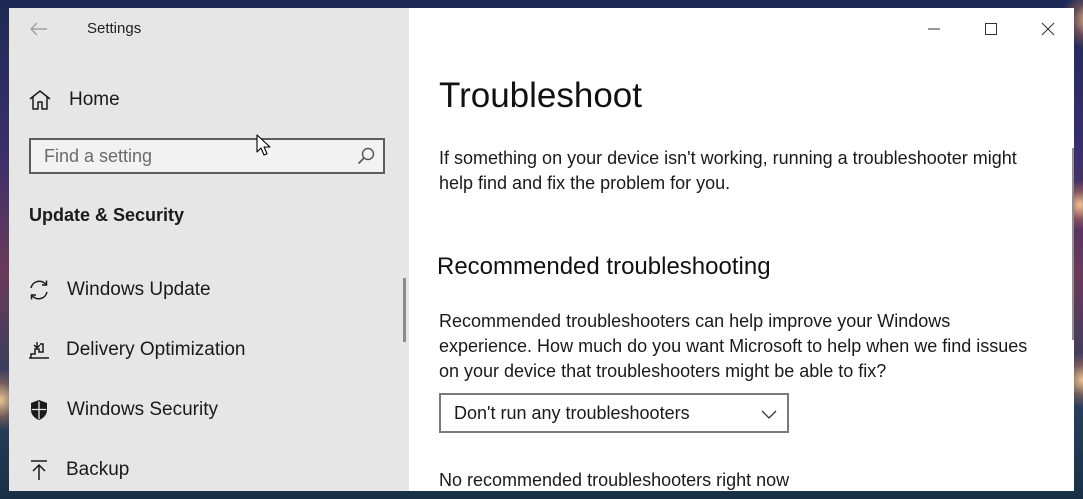 This screenshot has width=1083, height=499. What do you see at coordinates (107, 215) in the screenshot?
I see `section-title: Update & Security` at bounding box center [107, 215].